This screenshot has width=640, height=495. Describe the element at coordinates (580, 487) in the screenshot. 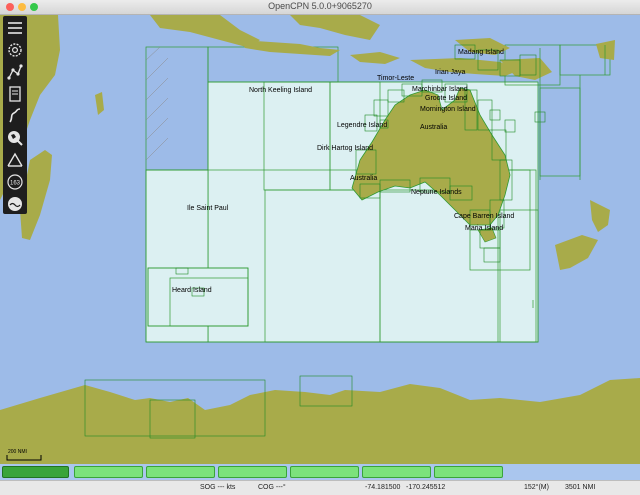

I see `distance-readout: 3501 NMI` at that location.